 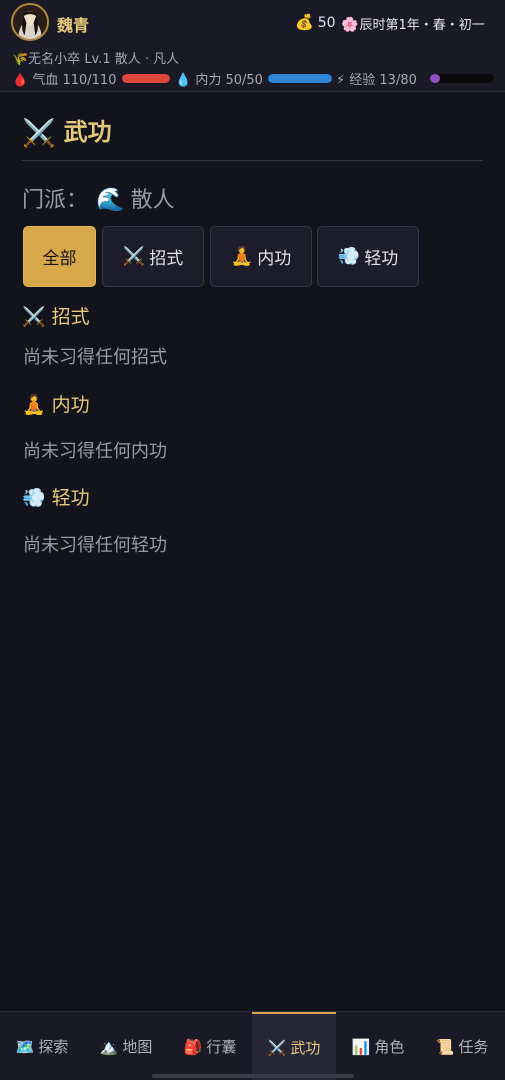 I want to click on nav-martial-arts: ⚔️ 武功, so click(x=294, y=1046).